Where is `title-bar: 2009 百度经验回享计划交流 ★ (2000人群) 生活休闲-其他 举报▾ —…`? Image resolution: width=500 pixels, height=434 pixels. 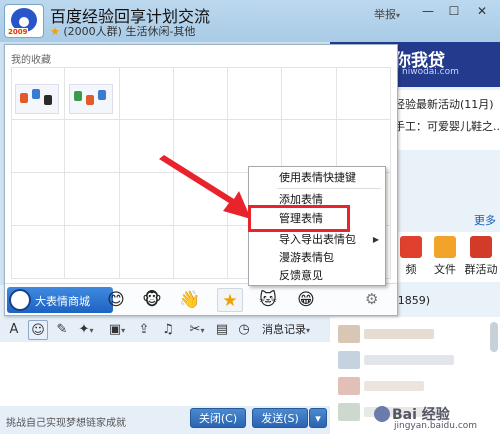
title-bar: 2009 百度经验回享计划交流 ★ (2000人群) 生活休闲-其他 举报▾ —… is located at coordinates (250, 21).